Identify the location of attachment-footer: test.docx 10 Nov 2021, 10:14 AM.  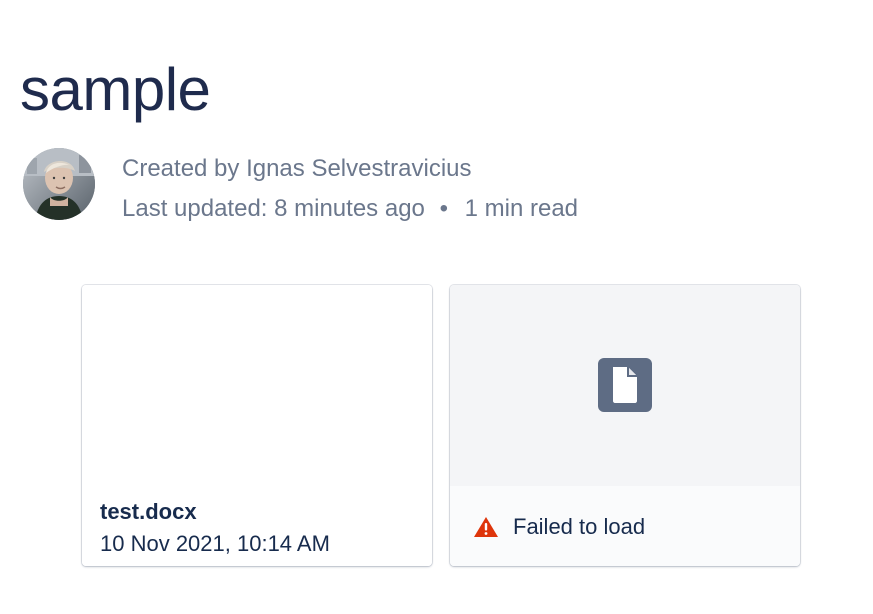
(257, 526).